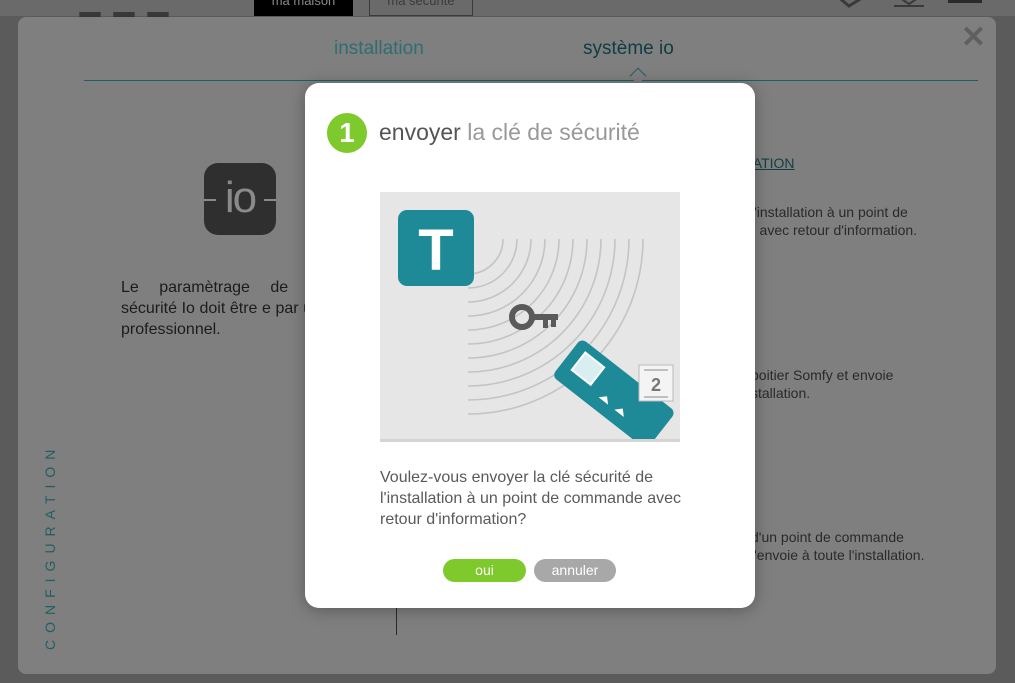 The width and height of the screenshot is (1015, 683). I want to click on dialog-title: envoyer la clé de sécurité, so click(509, 132).